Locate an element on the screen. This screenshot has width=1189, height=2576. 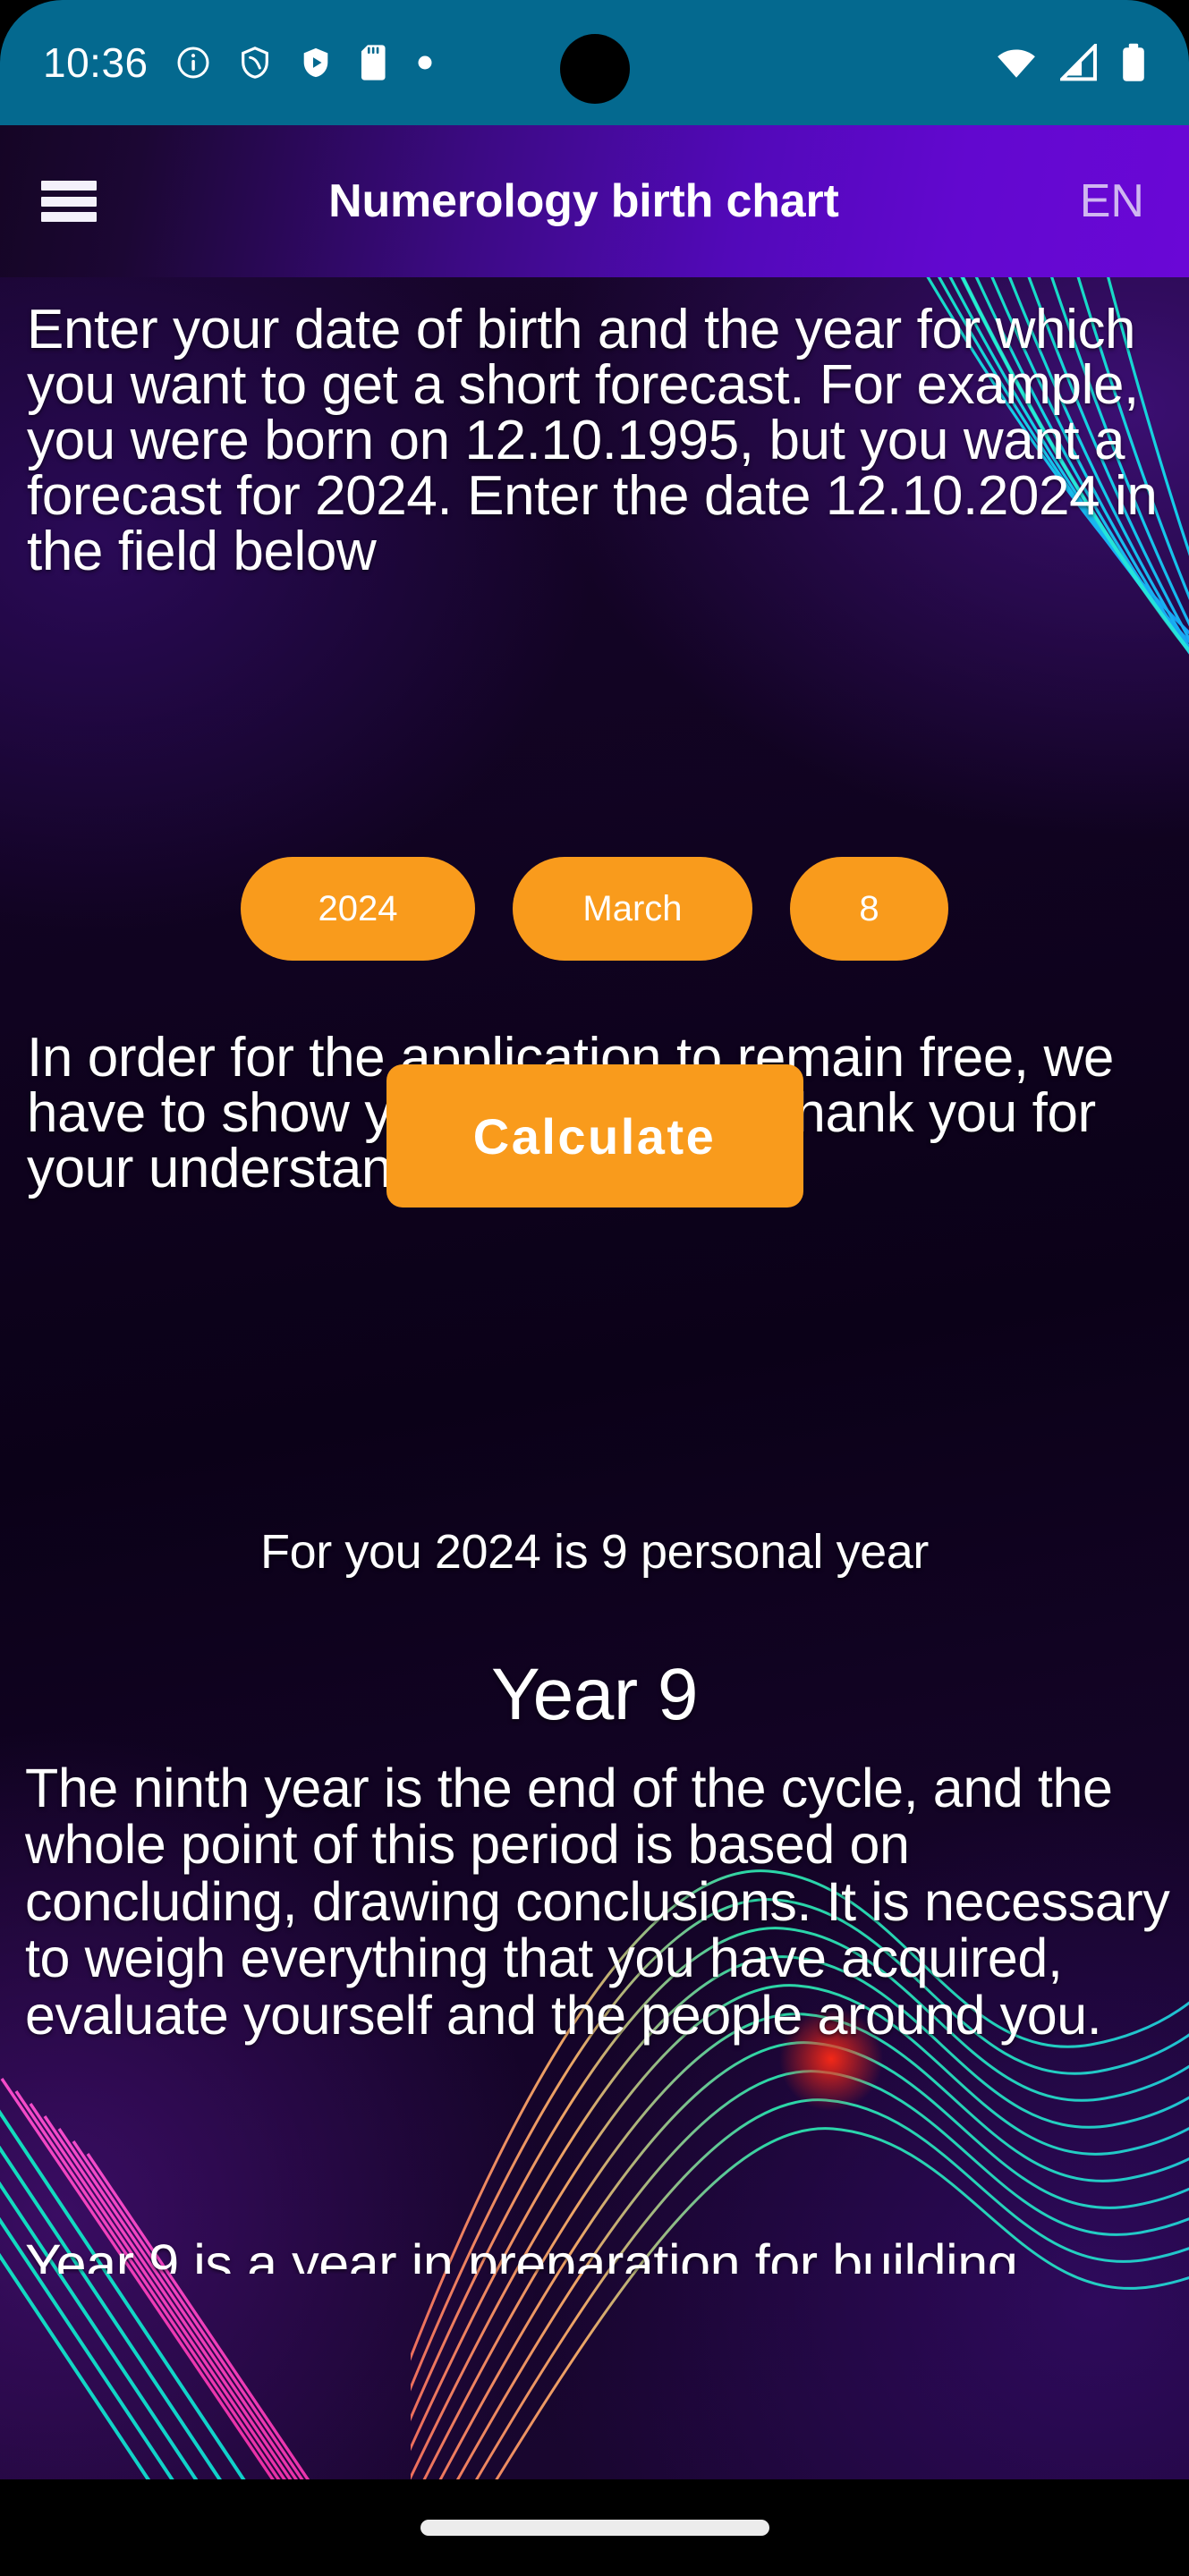
result-heading: Year 9 is located at coordinates (594, 1694).